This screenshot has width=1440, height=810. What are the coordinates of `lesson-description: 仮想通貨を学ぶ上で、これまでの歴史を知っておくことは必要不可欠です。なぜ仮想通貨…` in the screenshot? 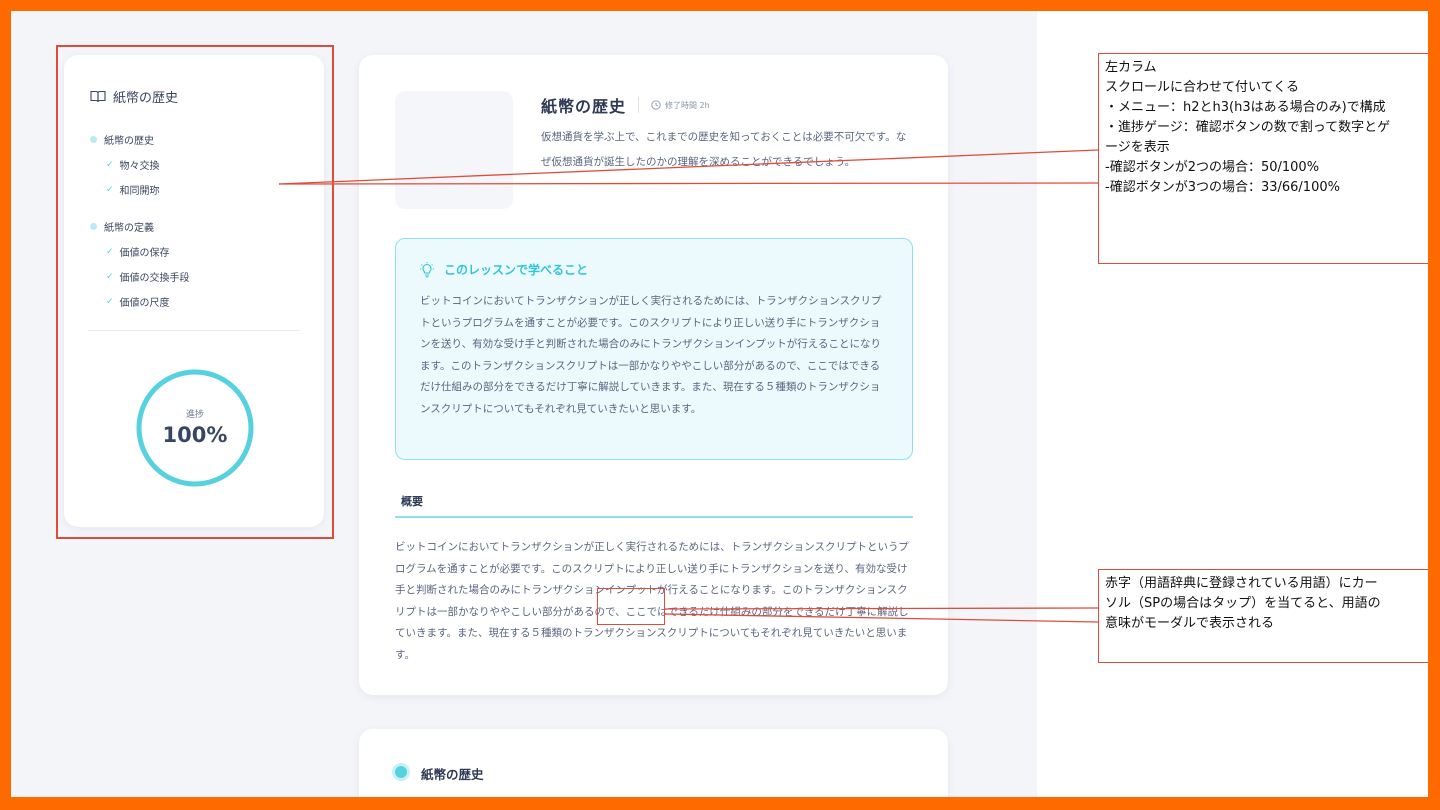 It's located at (724, 149).